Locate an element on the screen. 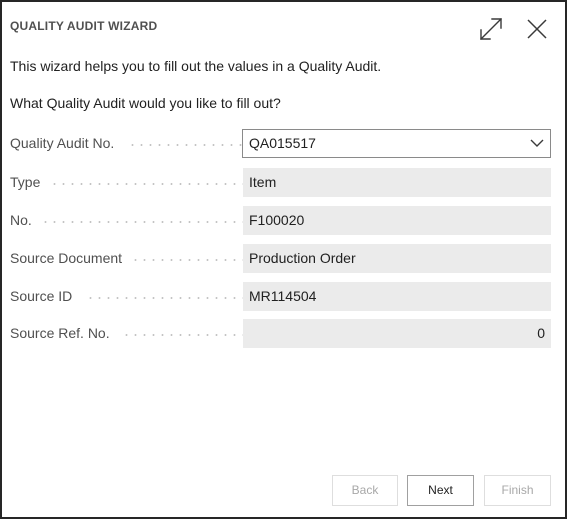 This screenshot has width=567, height=519. field-source-document: Source Document Production Order is located at coordinates (280, 258).